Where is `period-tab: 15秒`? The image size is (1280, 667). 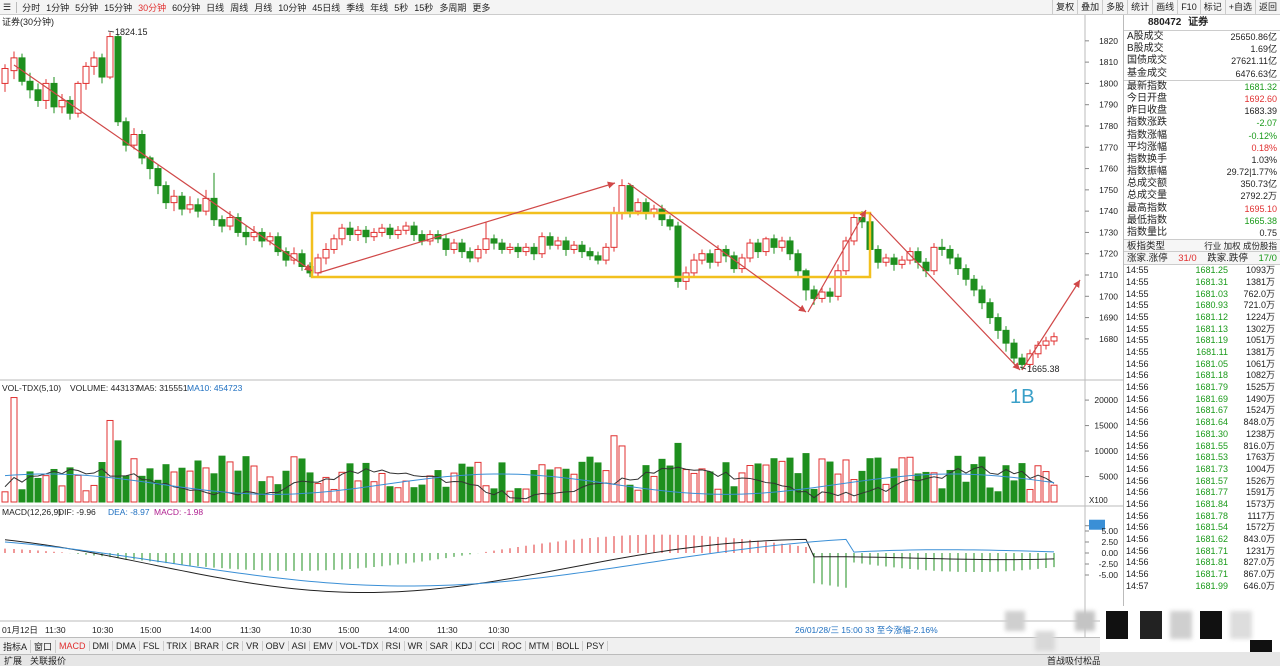 period-tab: 15秒 is located at coordinates (423, 7).